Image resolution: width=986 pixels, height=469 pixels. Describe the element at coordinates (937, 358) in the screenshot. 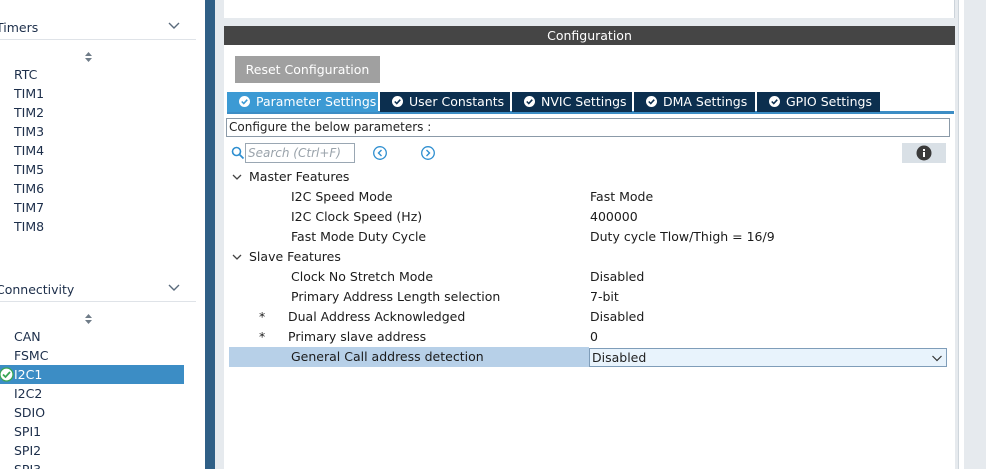

I see `dropdown-arrow-icon` at that location.